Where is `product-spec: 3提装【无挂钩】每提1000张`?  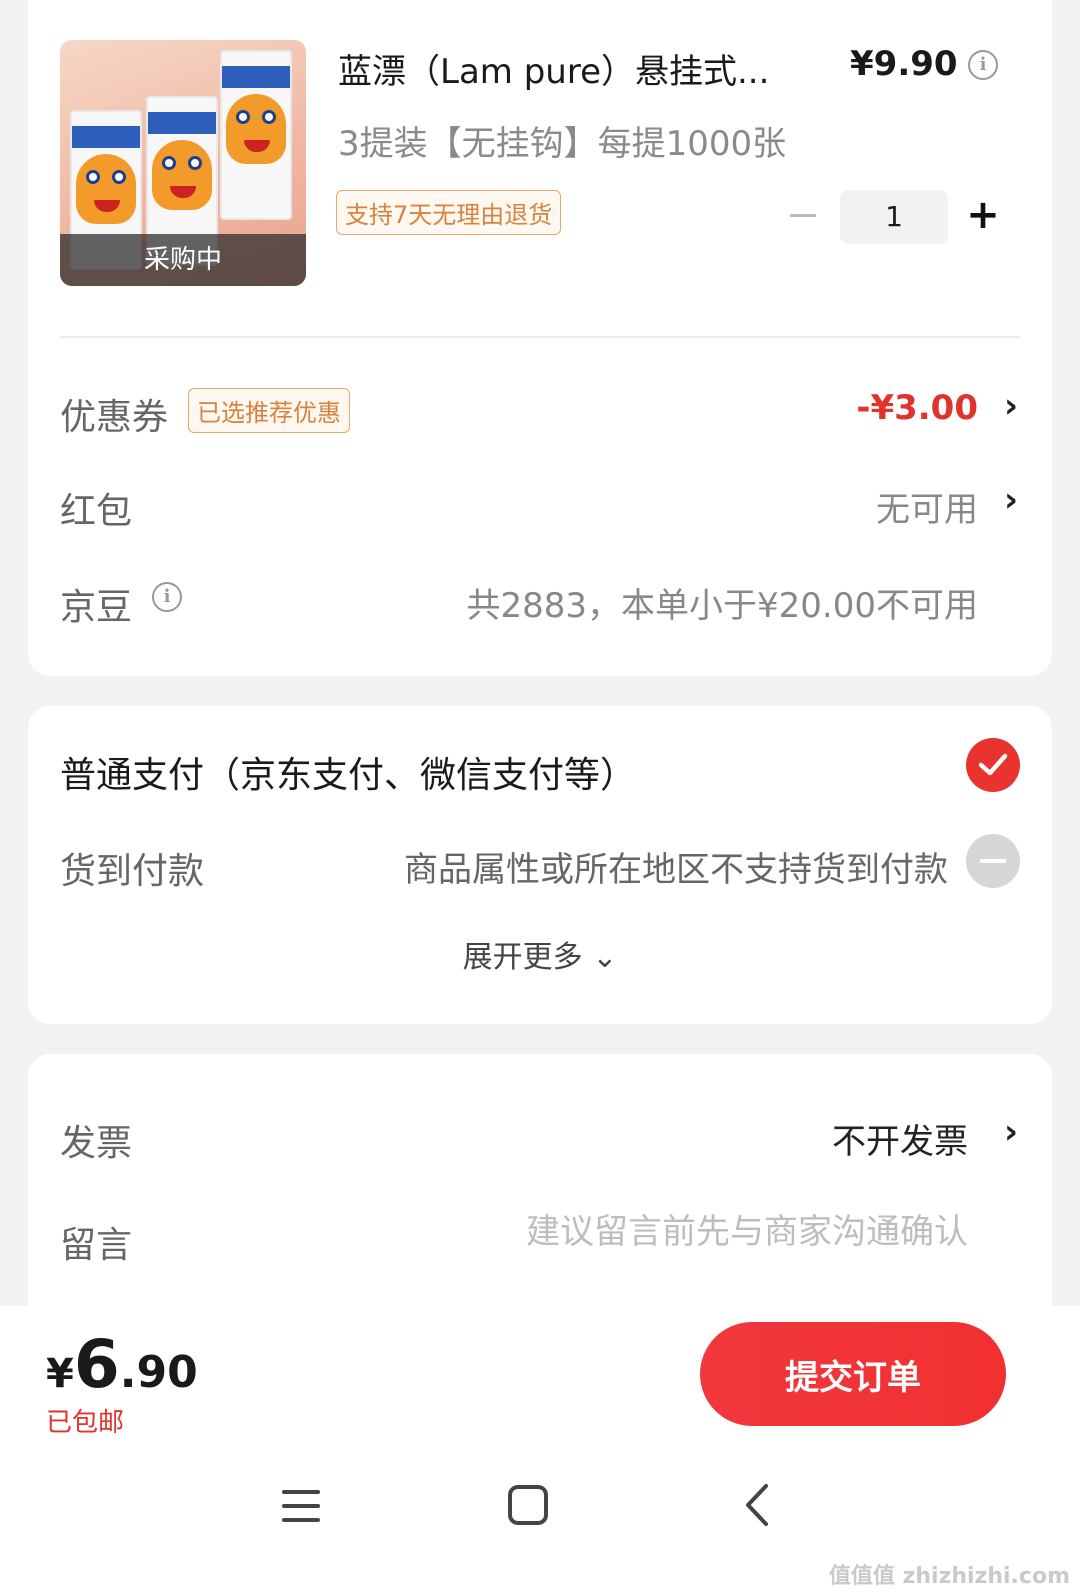
product-spec: 3提装【无挂钩】每提1000张 is located at coordinates (562, 140).